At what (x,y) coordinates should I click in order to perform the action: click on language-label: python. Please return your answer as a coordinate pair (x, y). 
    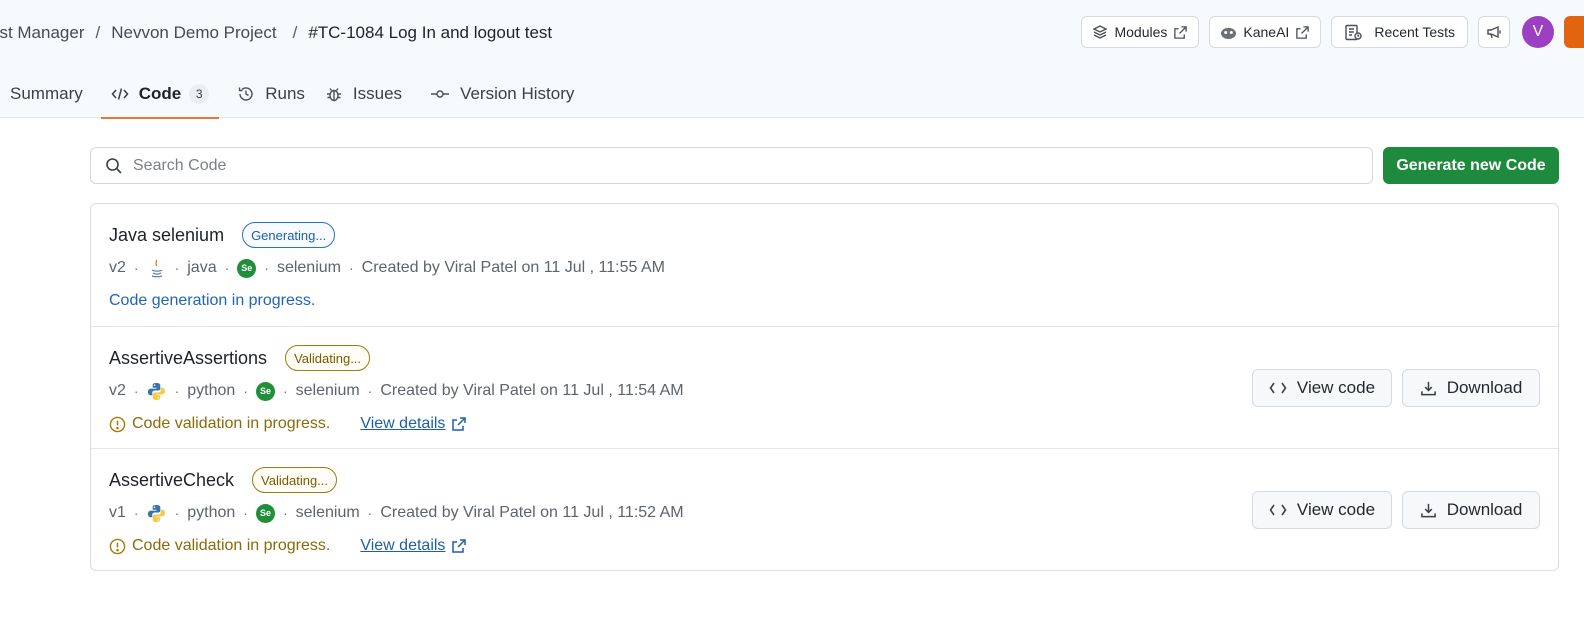
    Looking at the image, I should click on (211, 390).